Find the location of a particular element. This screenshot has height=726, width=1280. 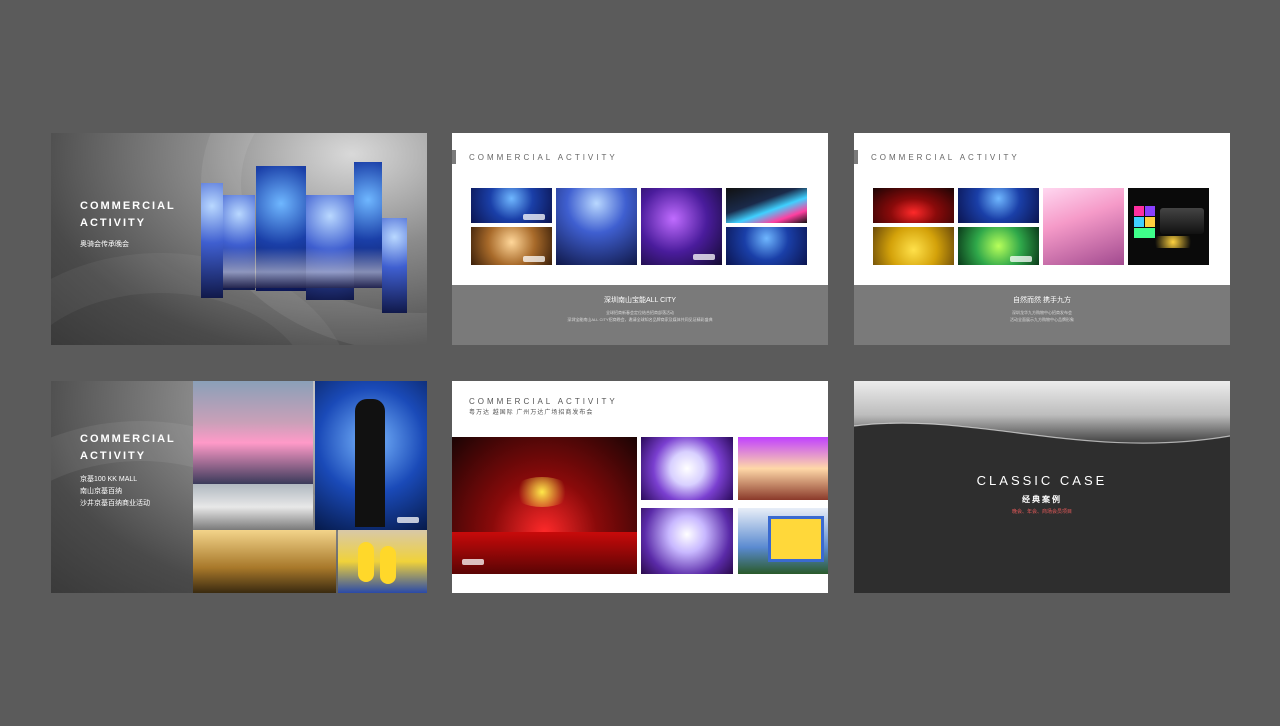

minions-photo is located at coordinates (382, 561).